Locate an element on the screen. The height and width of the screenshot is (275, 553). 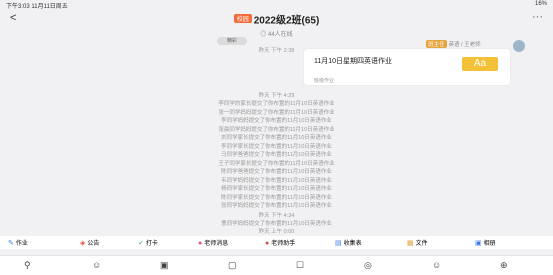
tool-album-button: ▣ 相册 is located at coordinates (485, 242).